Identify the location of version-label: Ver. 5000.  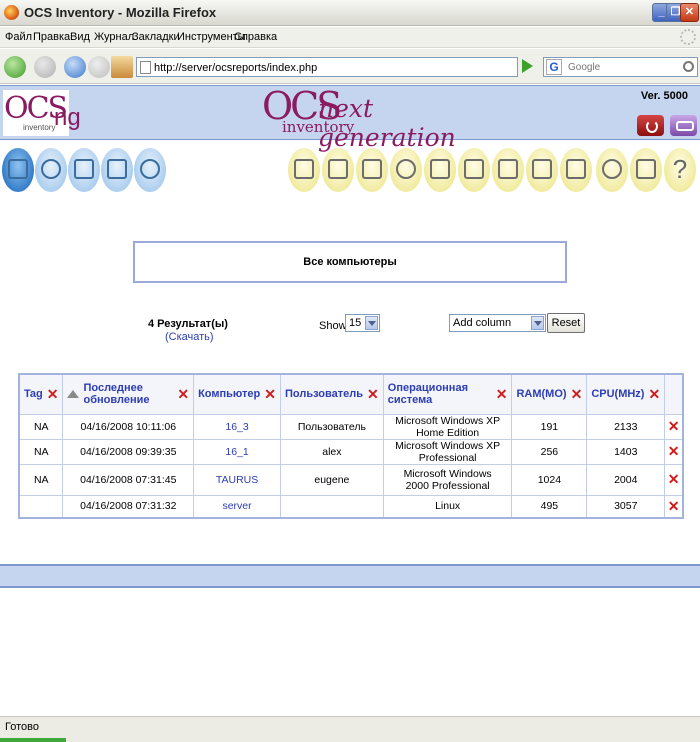
(664, 96).